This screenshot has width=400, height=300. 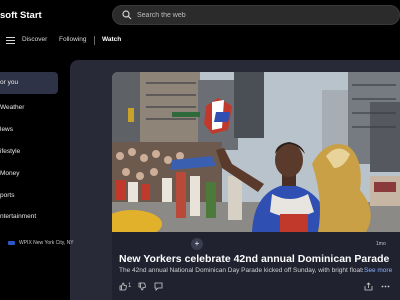 I want to click on sidebar-item-weather: Weather, so click(x=29, y=108).